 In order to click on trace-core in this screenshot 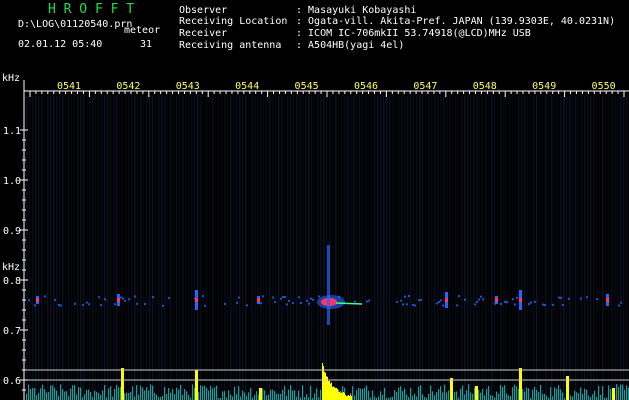, I will do `click(496, 300)`.